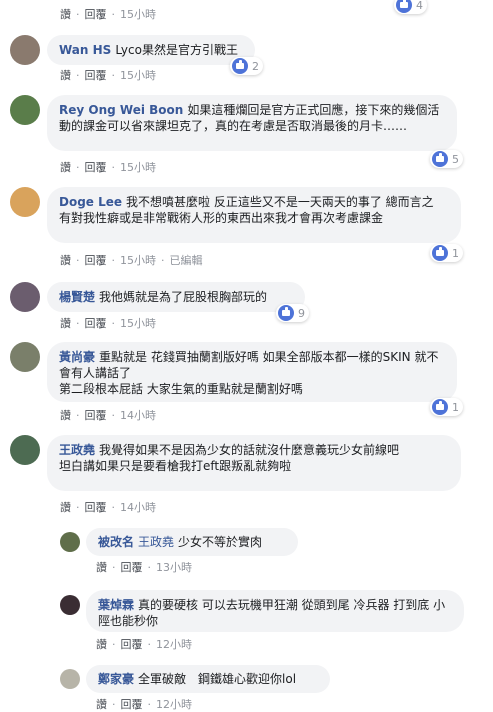 The image size is (493, 712). Describe the element at coordinates (85, 50) in the screenshot. I see `commenter-name: Wan HS` at that location.